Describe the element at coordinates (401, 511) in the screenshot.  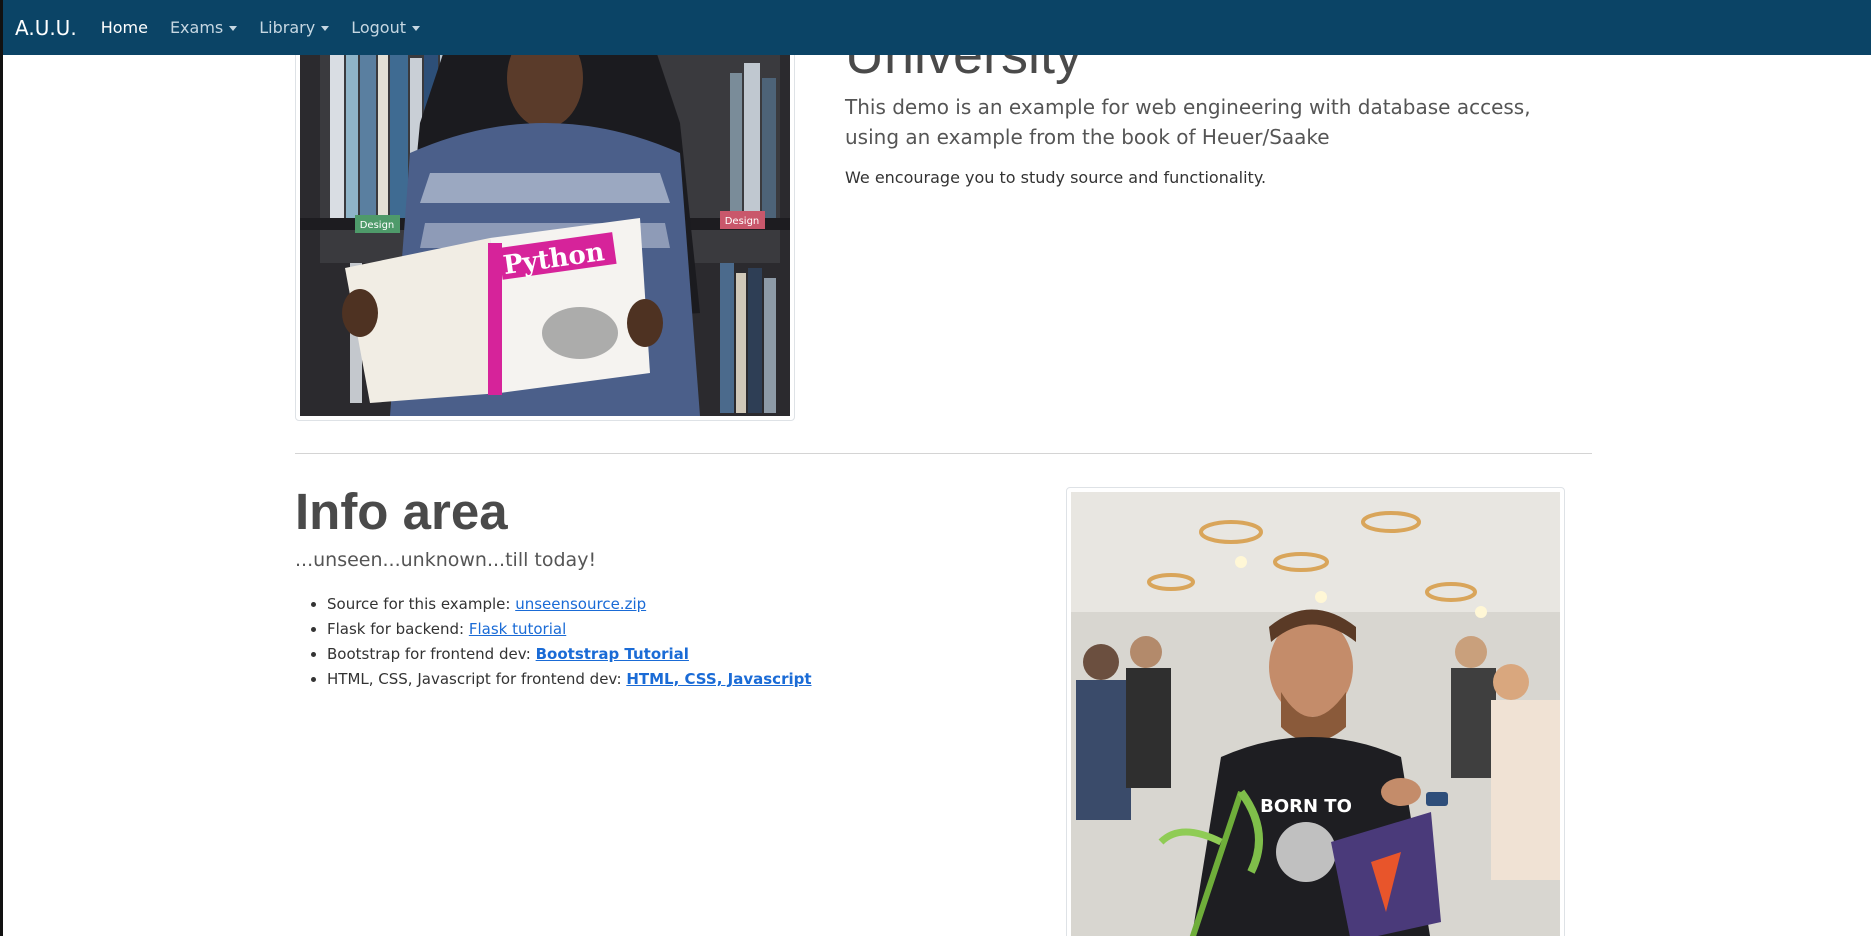
I see `info-title: Info area` at that location.